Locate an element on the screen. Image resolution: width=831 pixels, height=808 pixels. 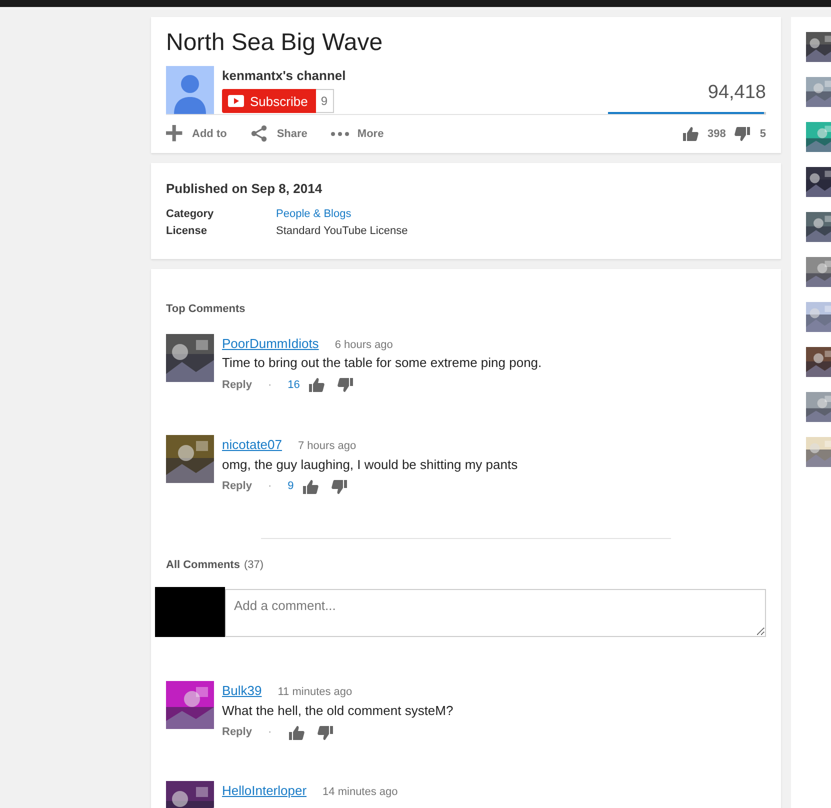
section-heading: All Comments is located at coordinates (203, 565).